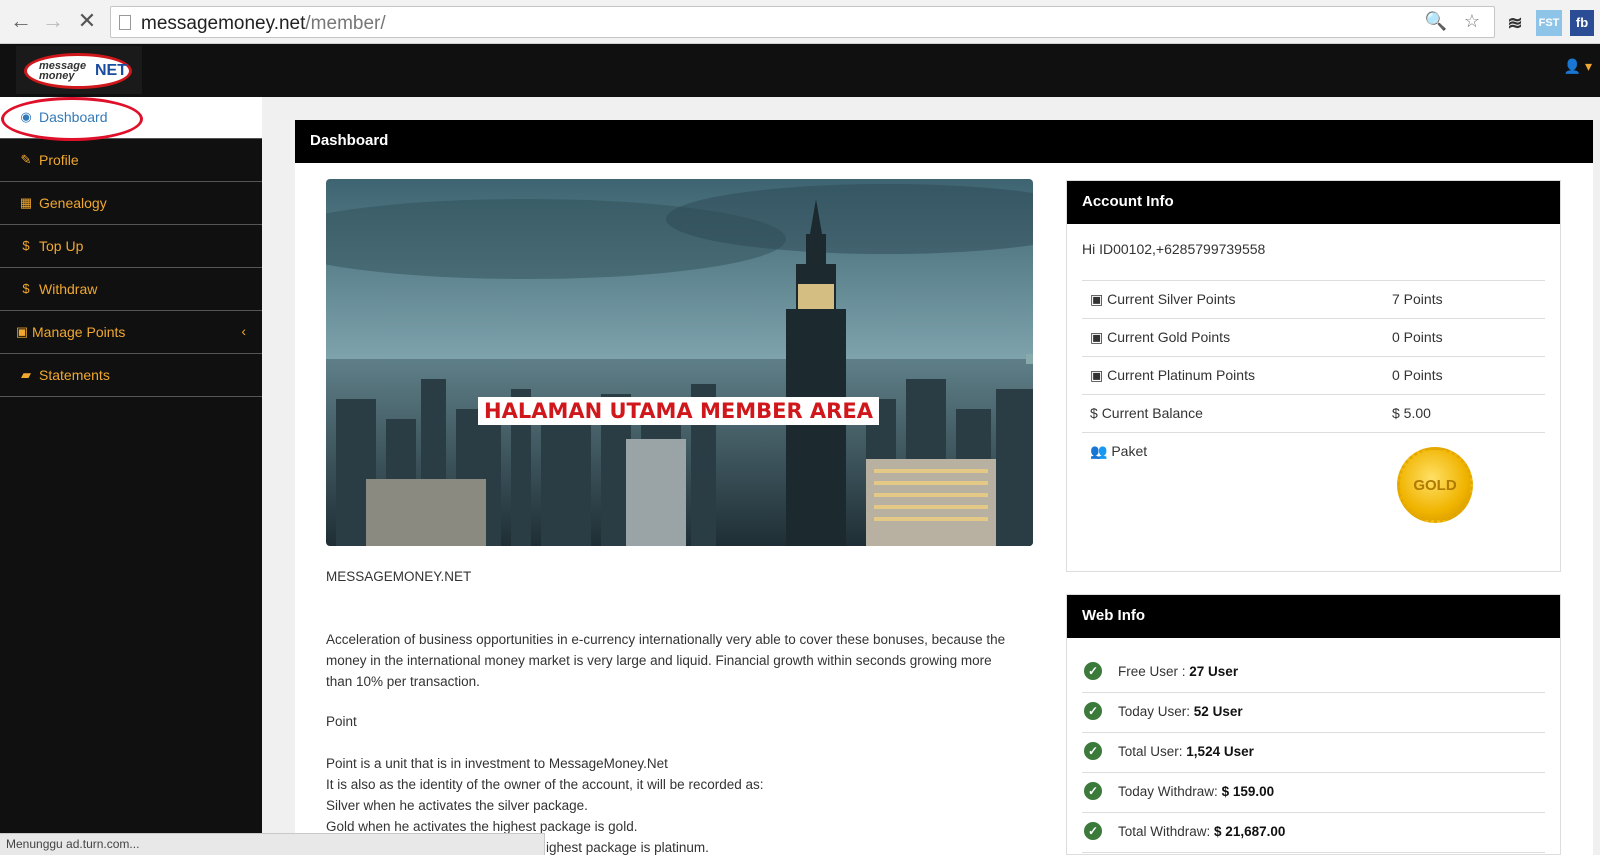  I want to click on sidebar-item-genealogy: ▦ Genealogy, so click(131, 204).